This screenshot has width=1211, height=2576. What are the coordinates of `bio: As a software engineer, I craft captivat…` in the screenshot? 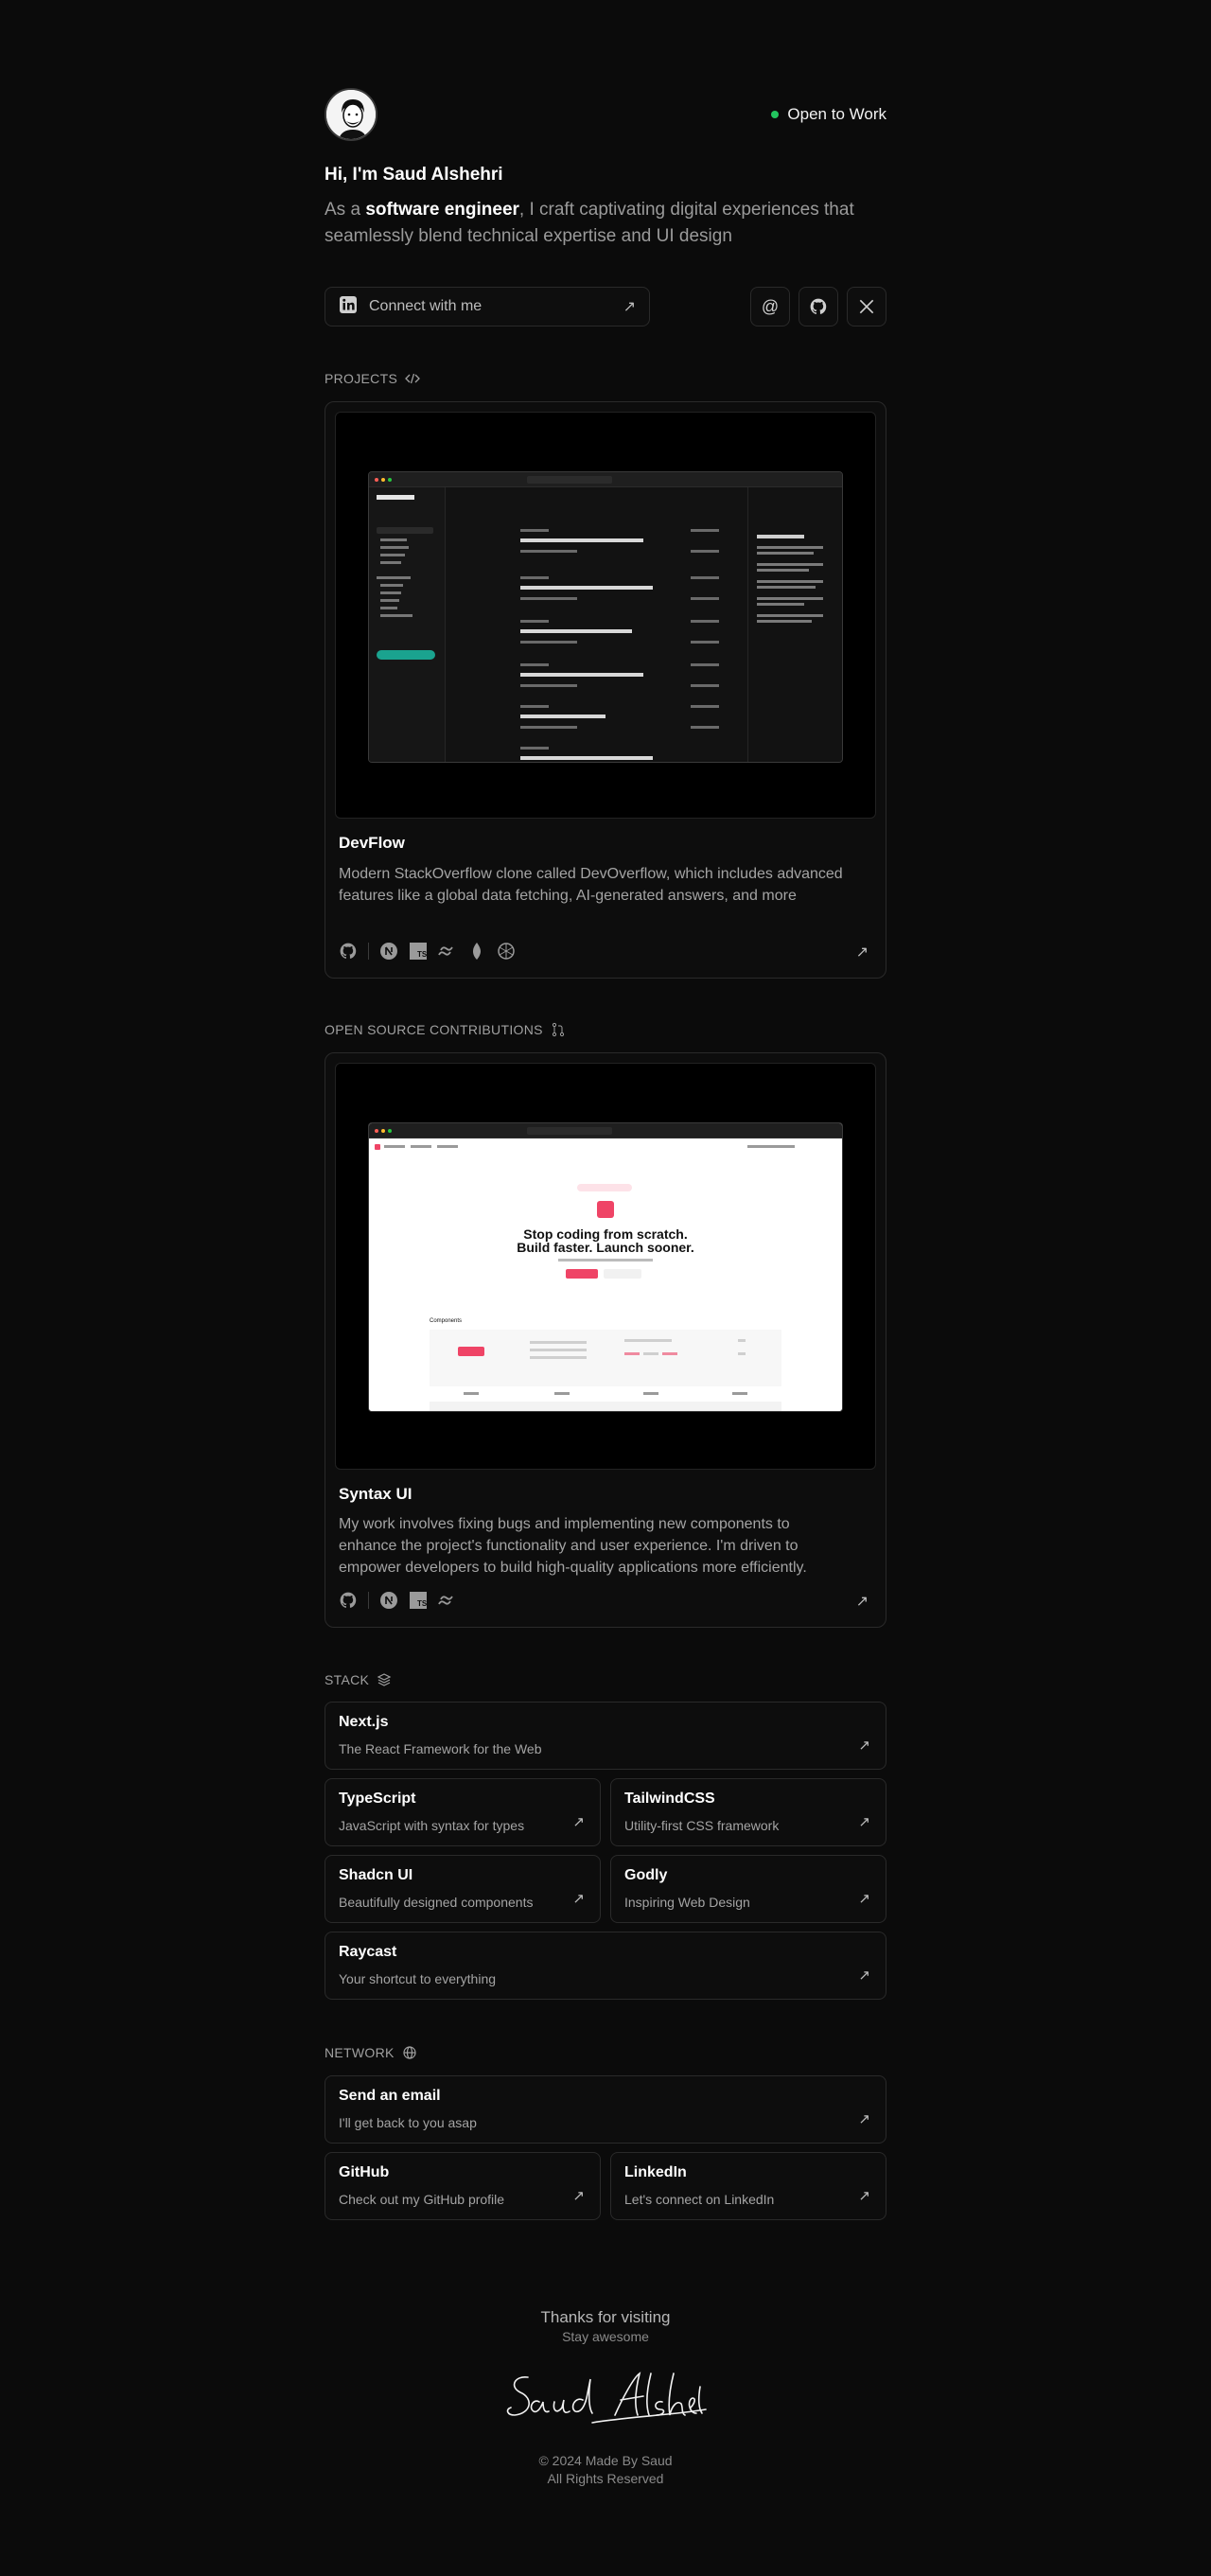 It's located at (605, 223).